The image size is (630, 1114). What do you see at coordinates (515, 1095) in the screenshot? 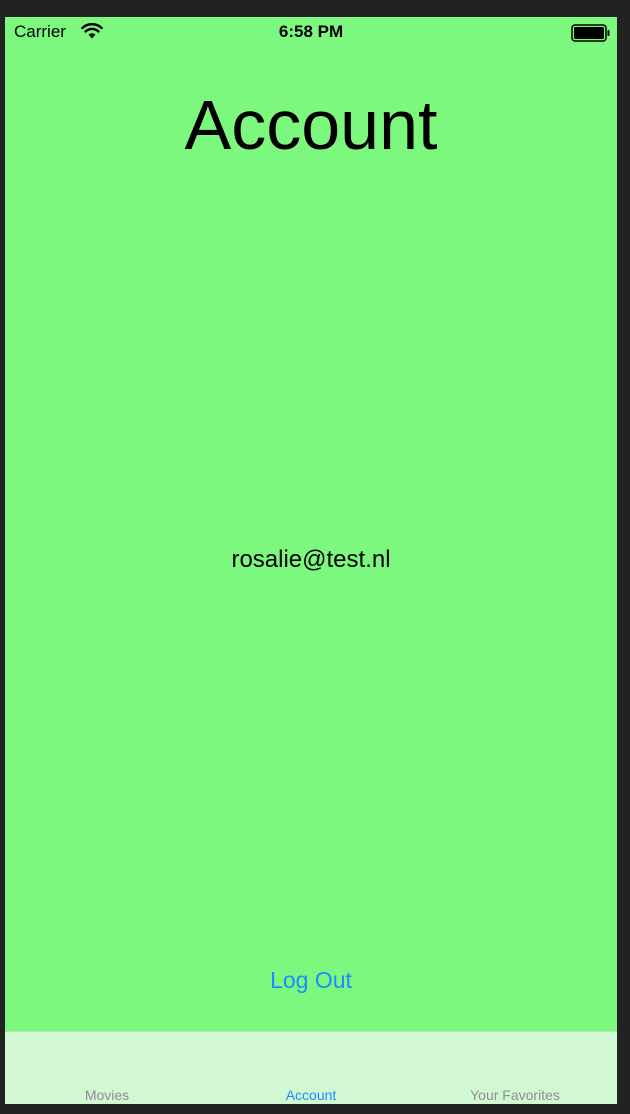
I see `tab-label-your-favorites: Your Favorites` at bounding box center [515, 1095].